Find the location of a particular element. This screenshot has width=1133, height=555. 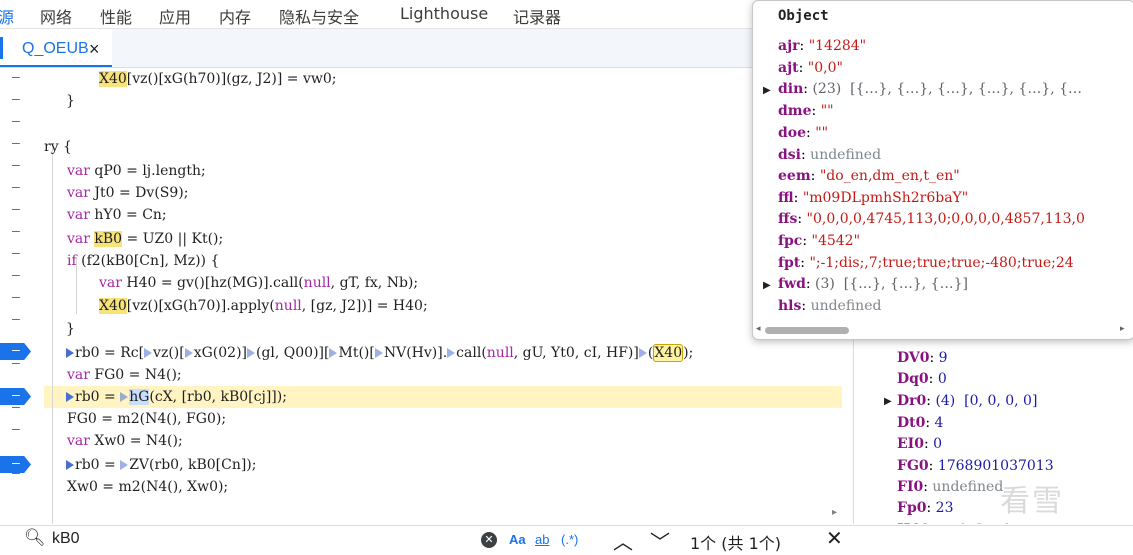

scope-row: DV0: 9 is located at coordinates (922, 358).